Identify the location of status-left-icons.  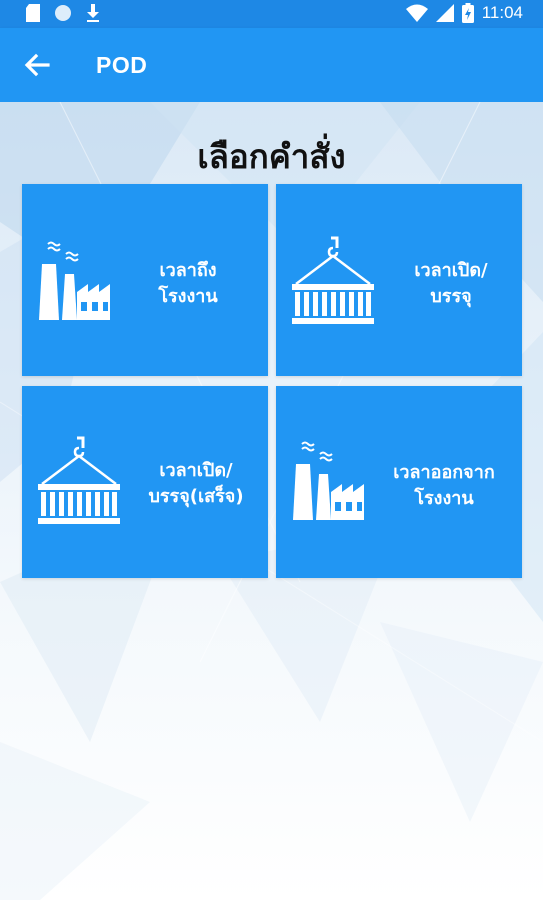
(63, 13).